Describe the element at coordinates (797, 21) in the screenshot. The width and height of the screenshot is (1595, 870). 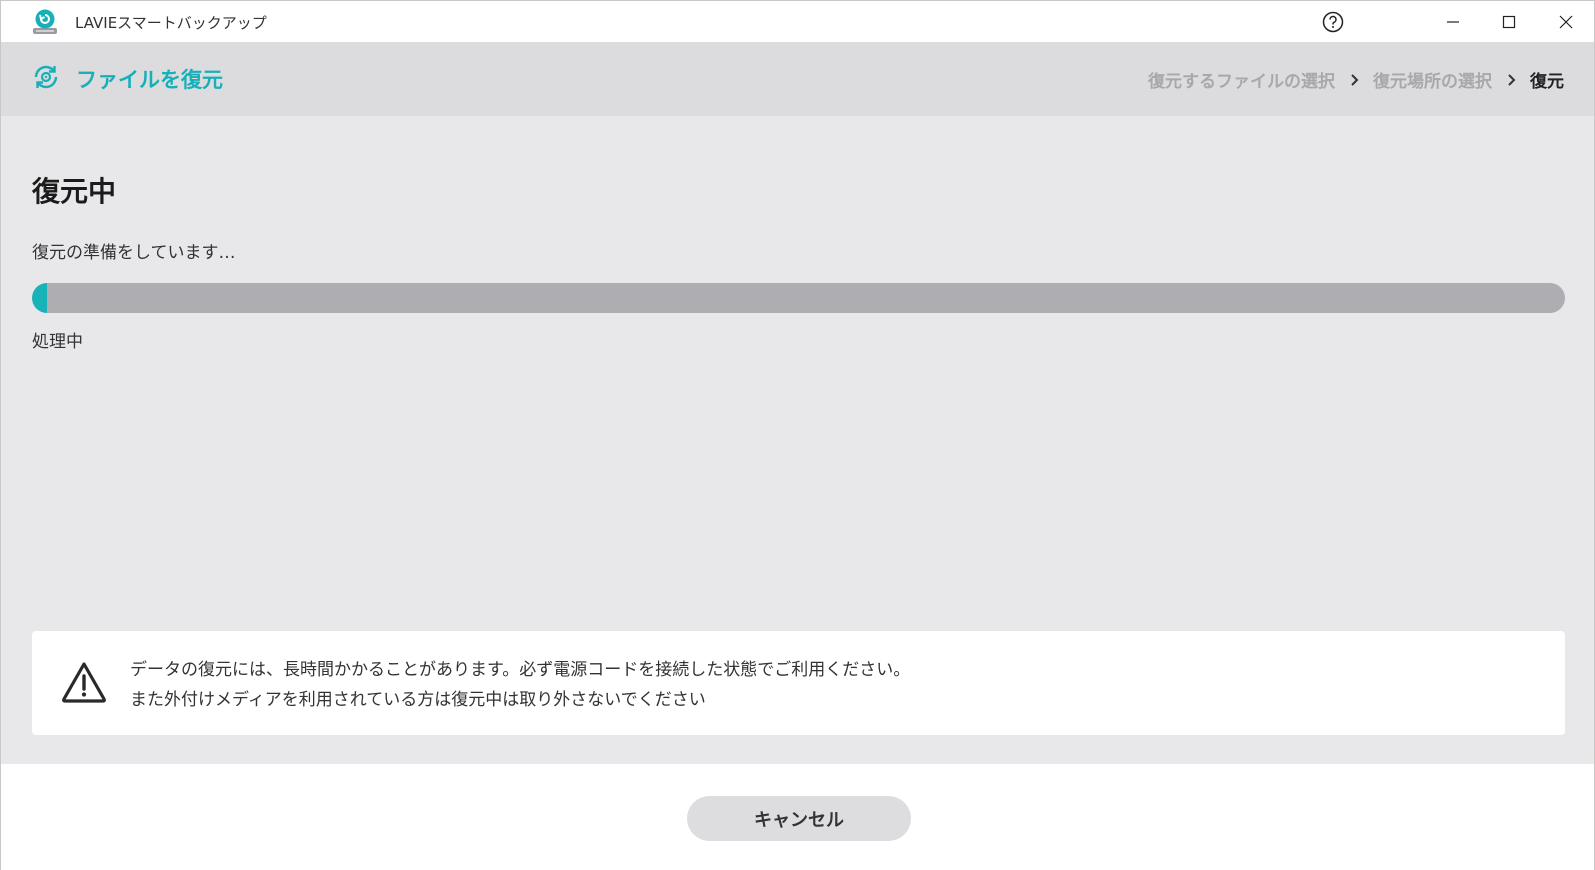
I see `title-bar: LAVIEスマートバックアップ` at that location.